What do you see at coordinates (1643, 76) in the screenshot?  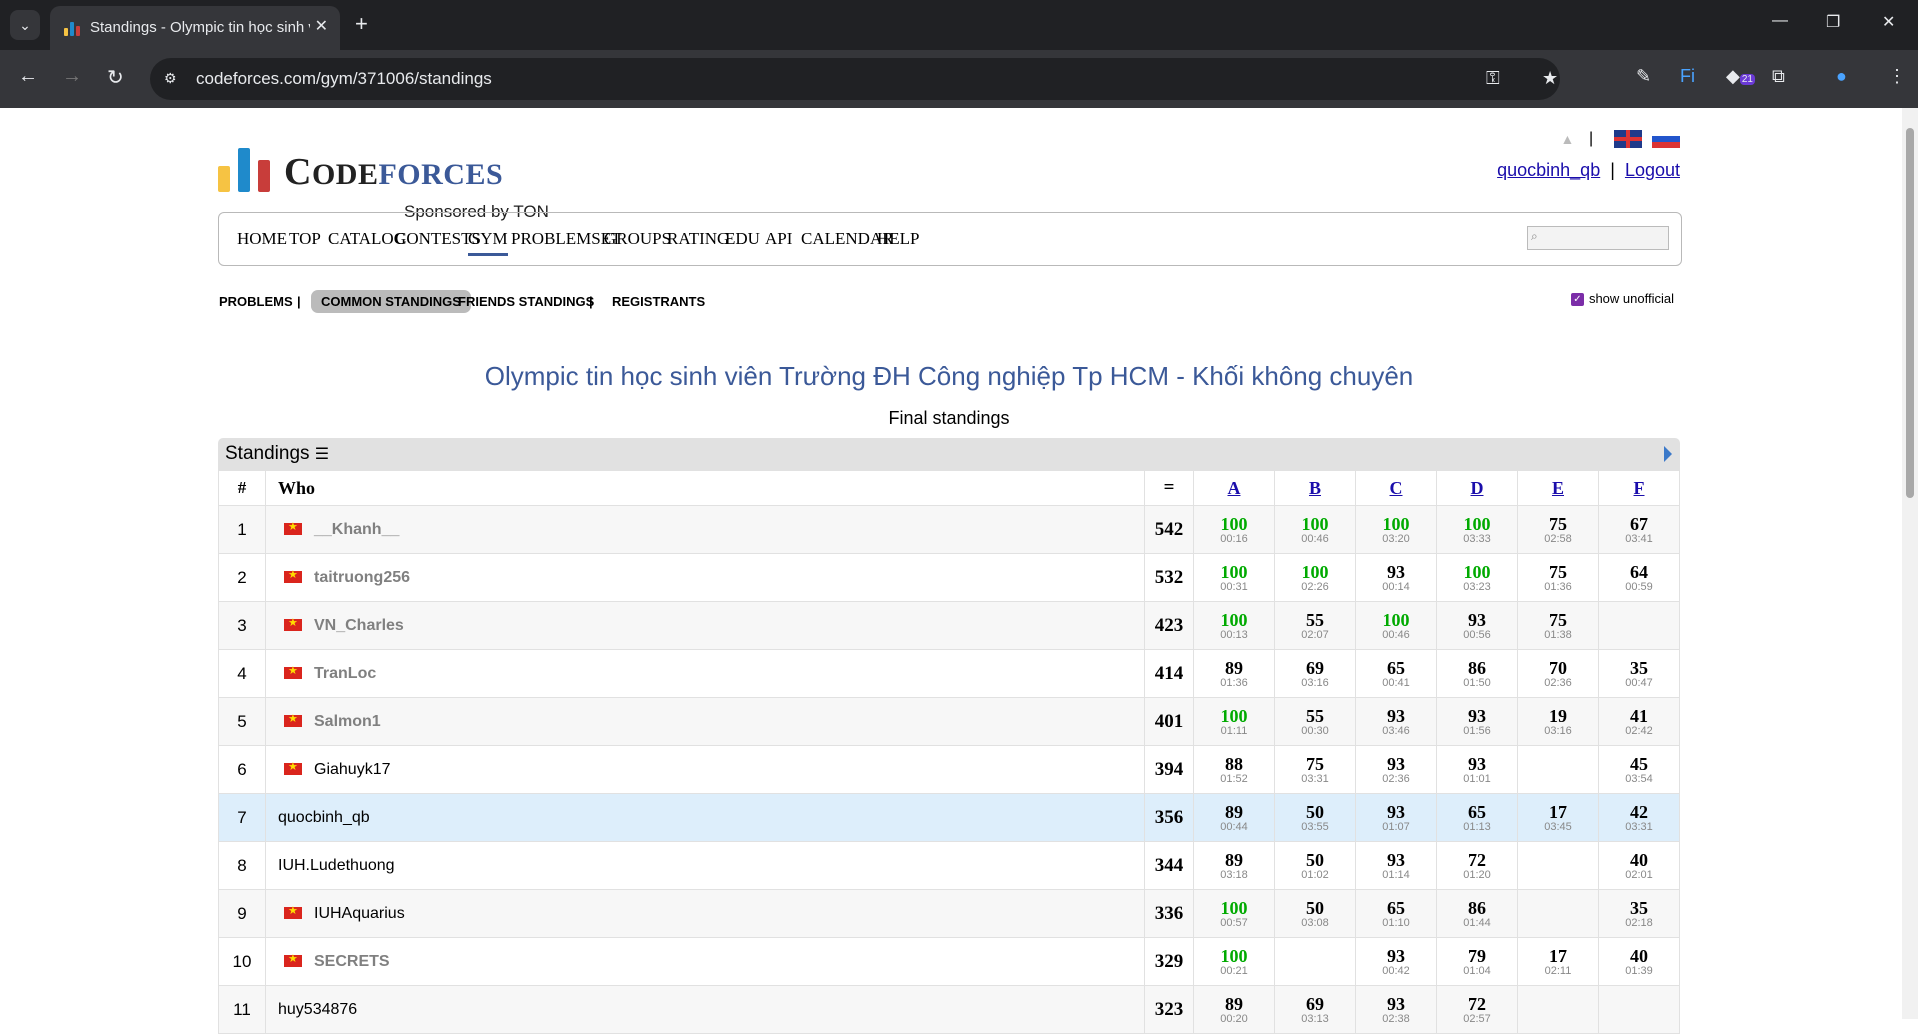 I see `eyedropper-icon: ✎` at bounding box center [1643, 76].